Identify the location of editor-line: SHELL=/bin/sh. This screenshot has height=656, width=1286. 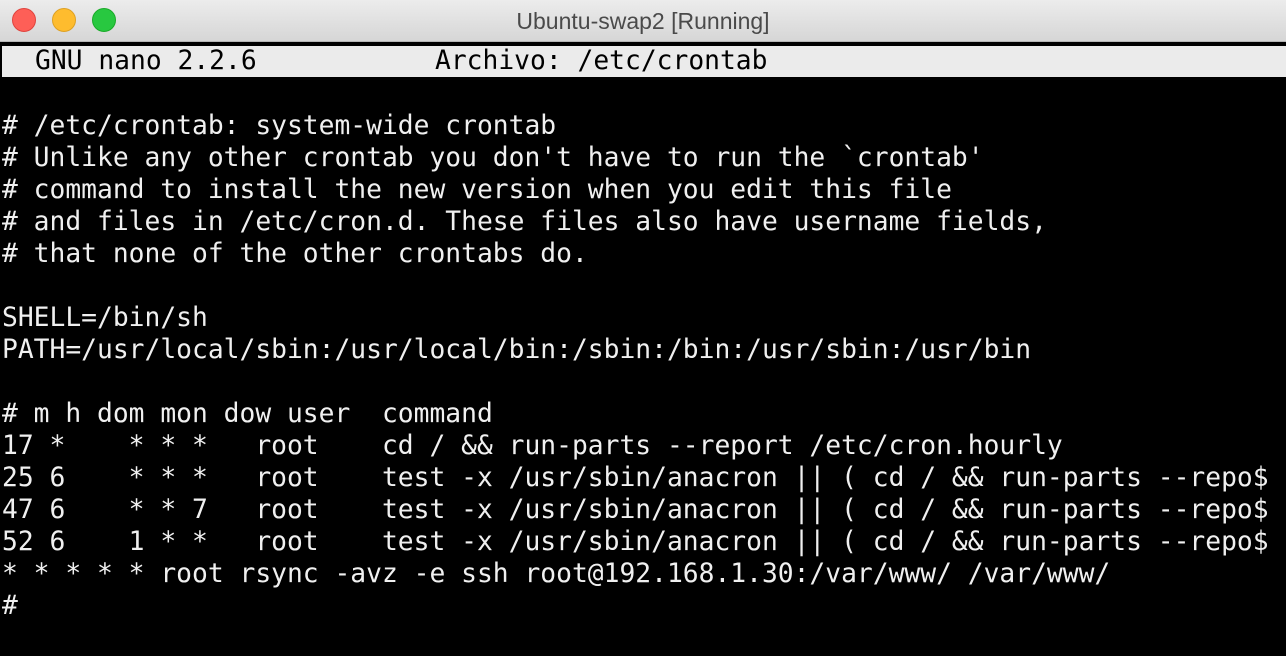
(644, 318).